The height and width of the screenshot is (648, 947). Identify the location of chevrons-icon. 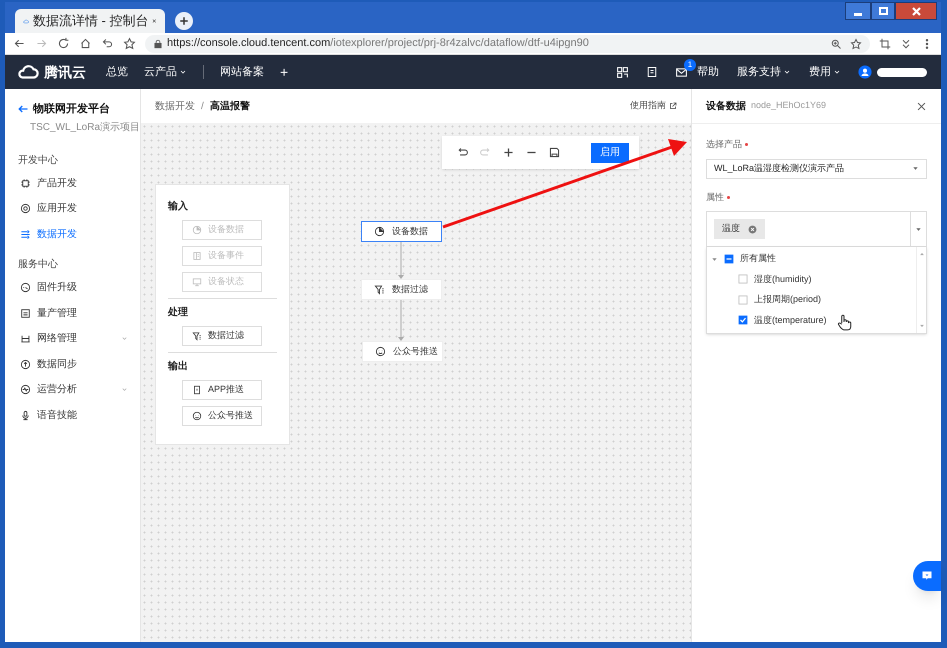
(906, 44).